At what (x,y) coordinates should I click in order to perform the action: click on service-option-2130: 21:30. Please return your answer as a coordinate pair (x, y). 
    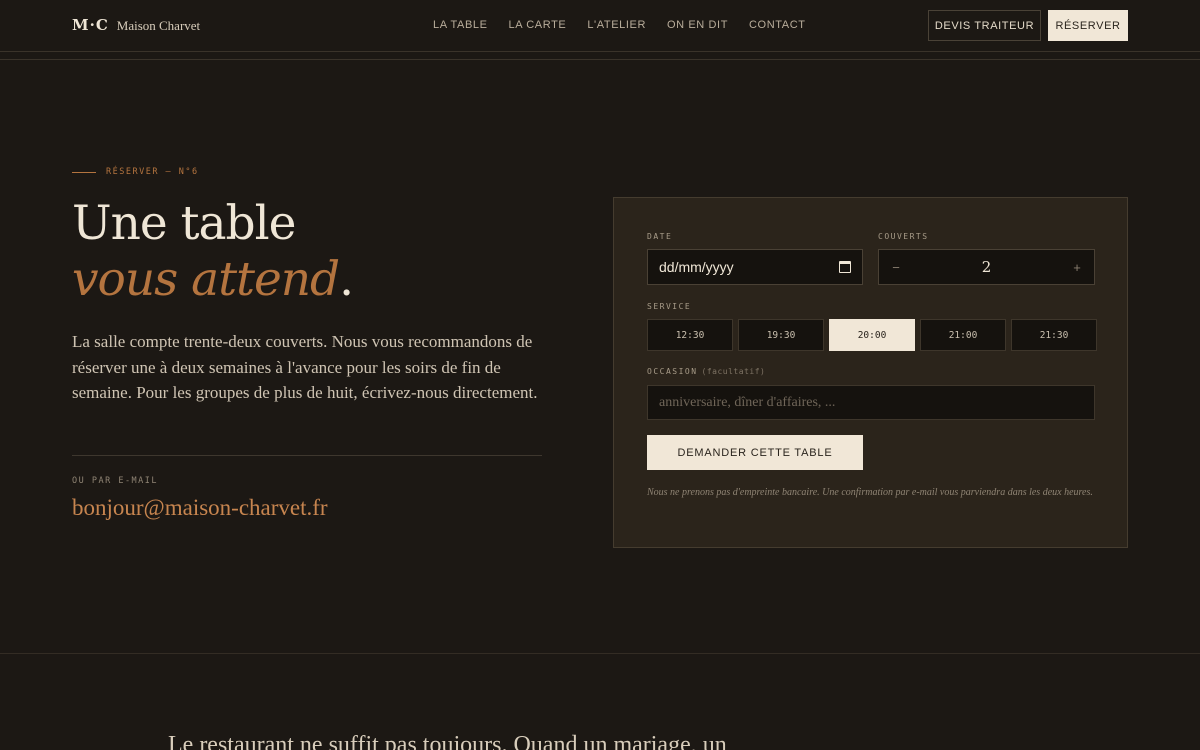
    Looking at the image, I should click on (1054, 335).